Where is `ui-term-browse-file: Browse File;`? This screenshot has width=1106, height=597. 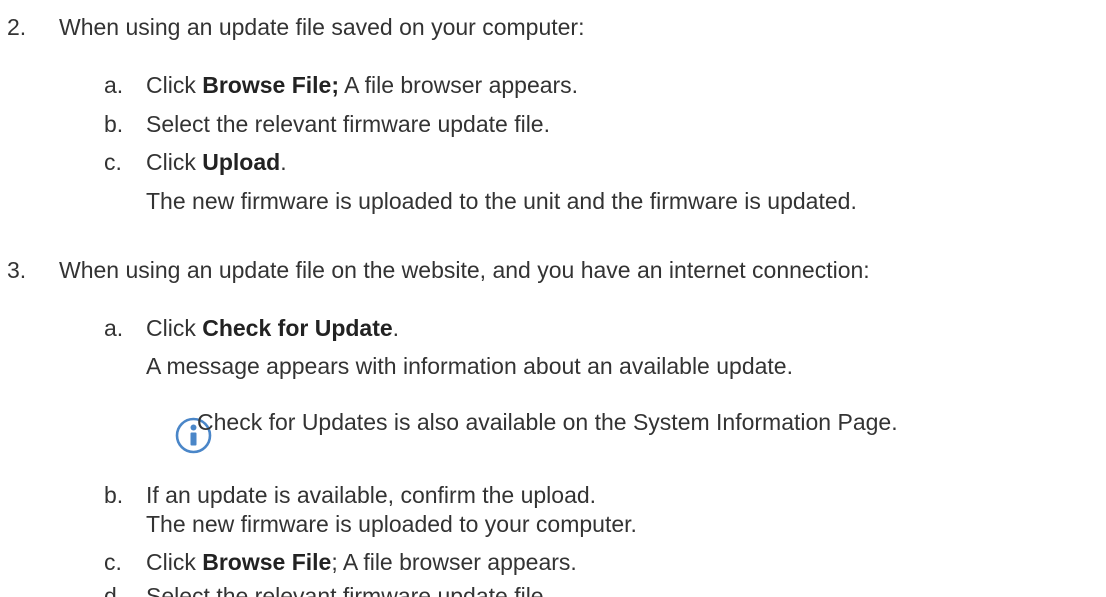 ui-term-browse-file: Browse File; is located at coordinates (270, 85).